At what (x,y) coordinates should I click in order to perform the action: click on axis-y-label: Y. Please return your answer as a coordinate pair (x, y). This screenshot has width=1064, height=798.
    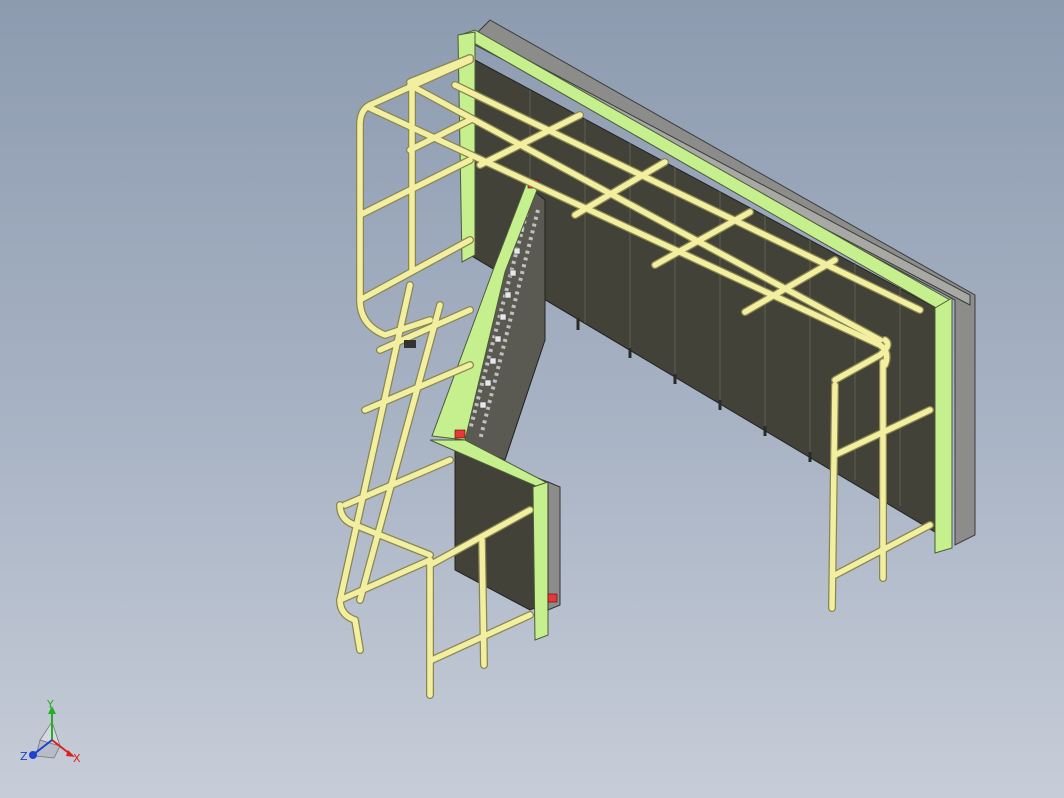
    Looking at the image, I should click on (50, 705).